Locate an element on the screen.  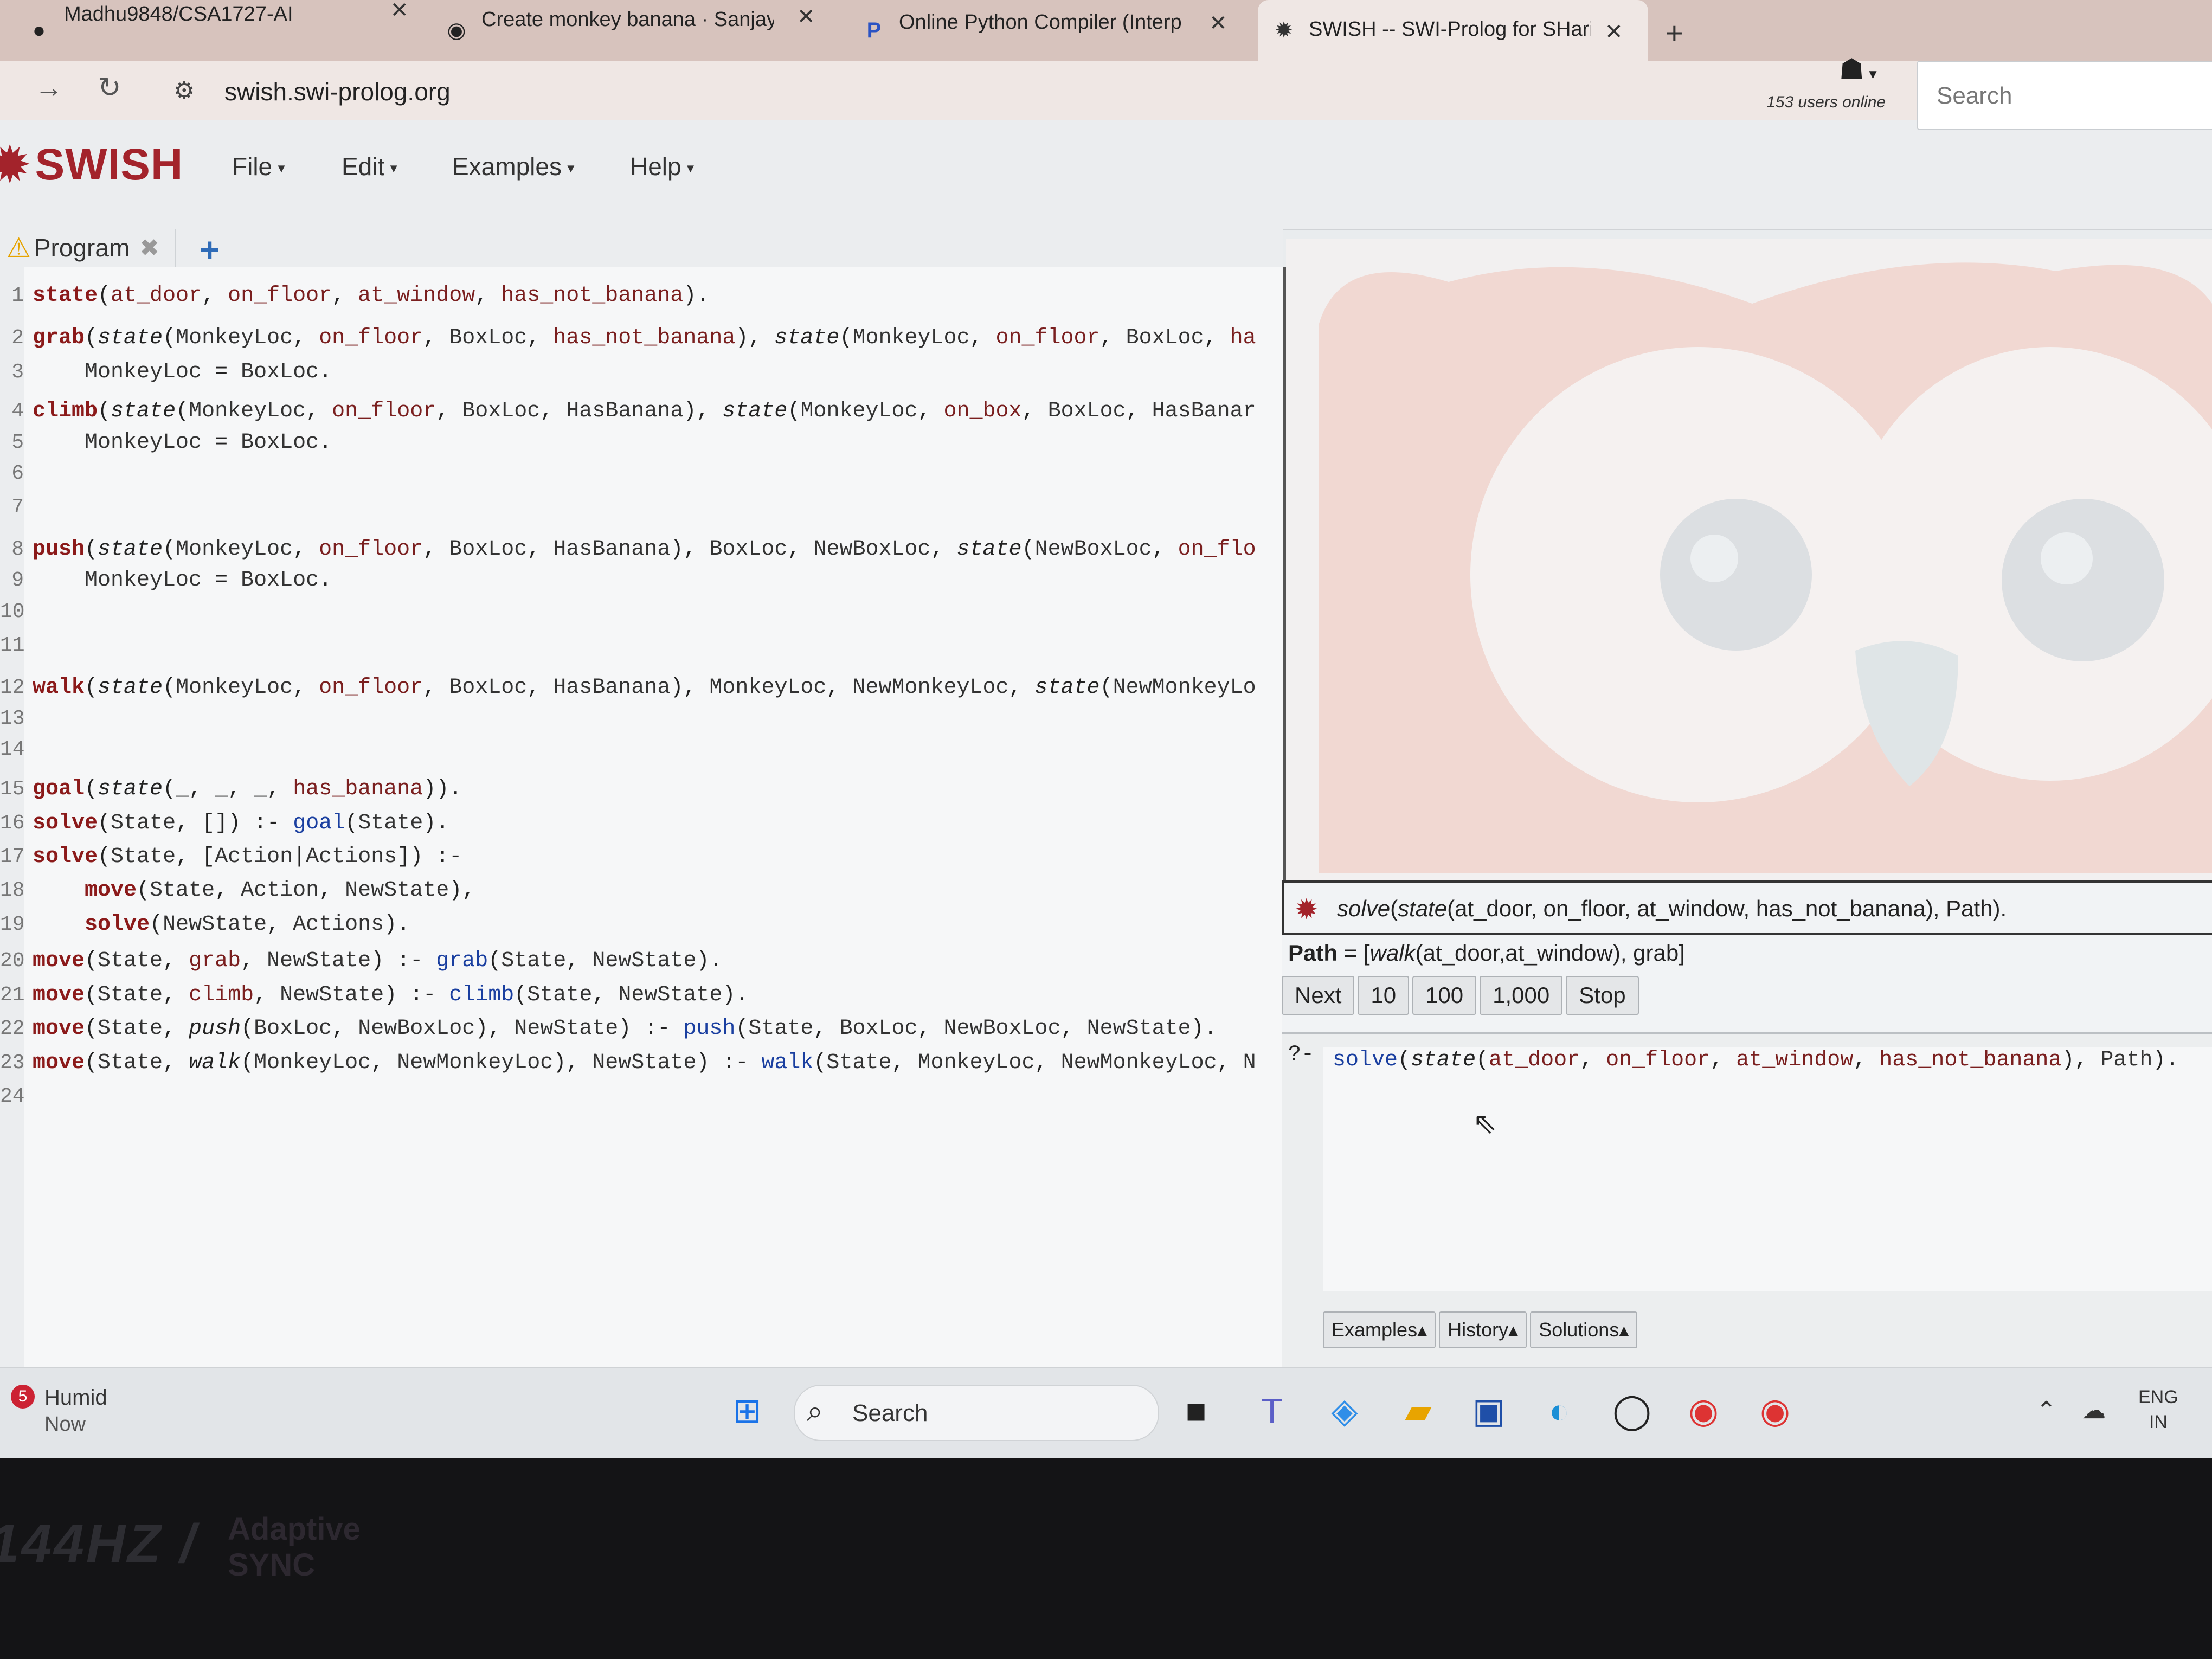
sync-line2: SYNC is located at coordinates (272, 1565).